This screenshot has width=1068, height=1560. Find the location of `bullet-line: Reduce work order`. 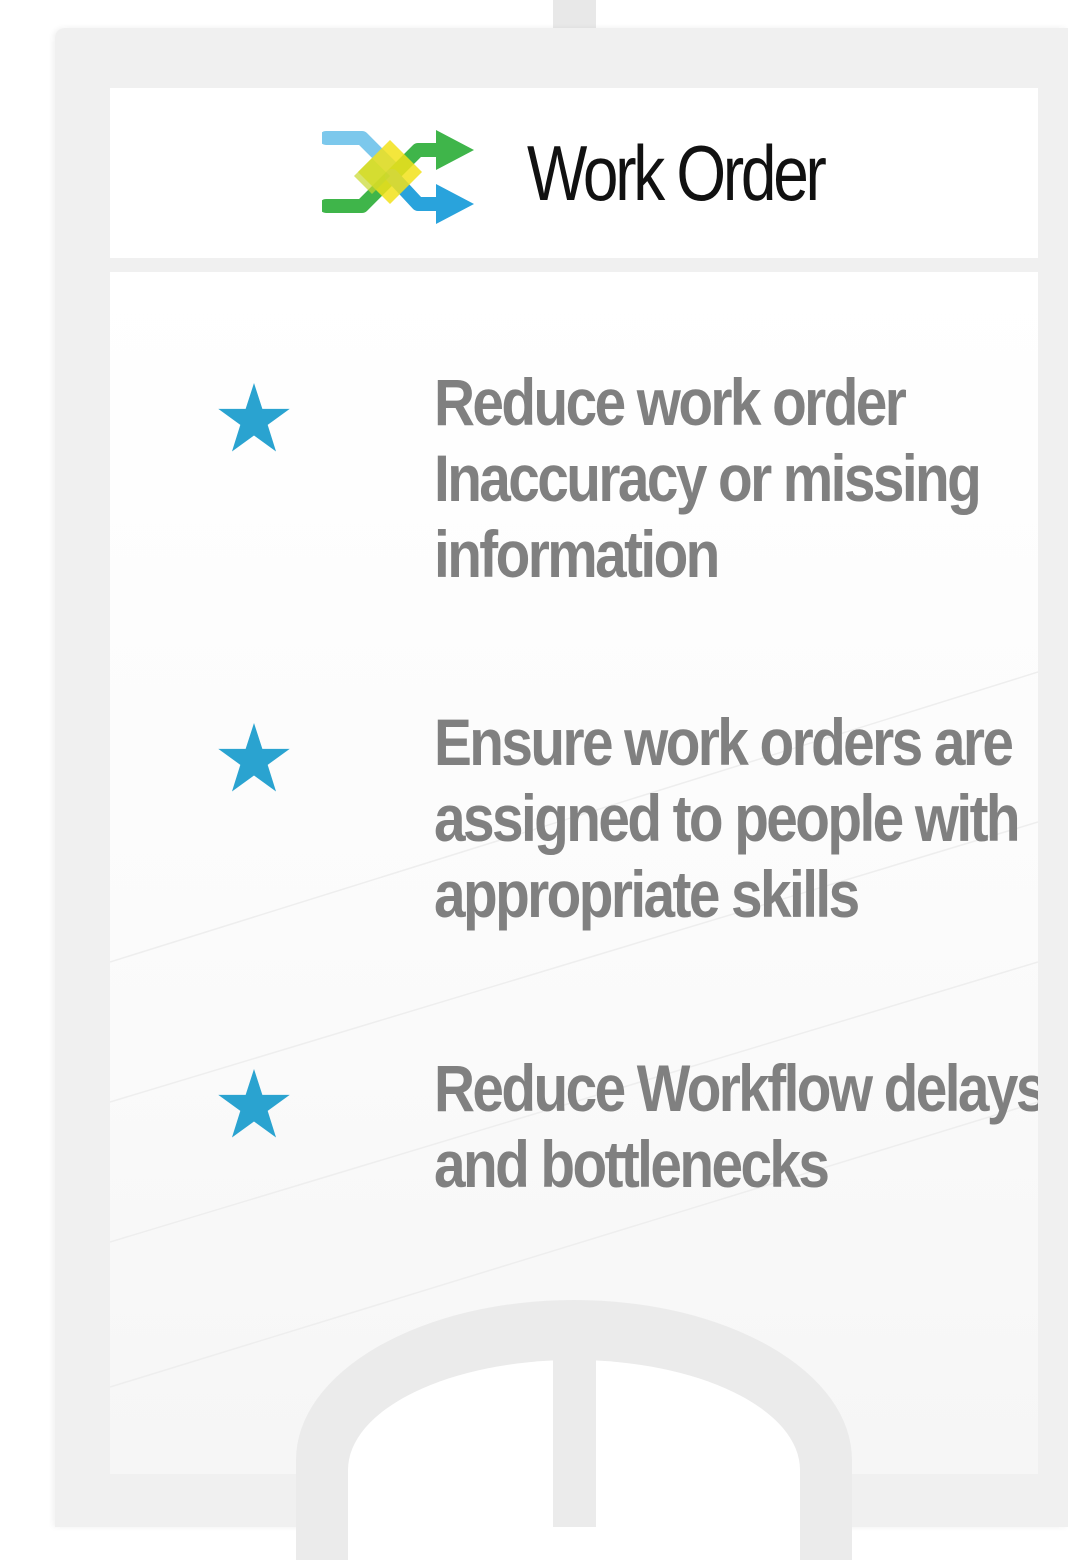

bullet-line: Reduce work order is located at coordinates (670, 402).